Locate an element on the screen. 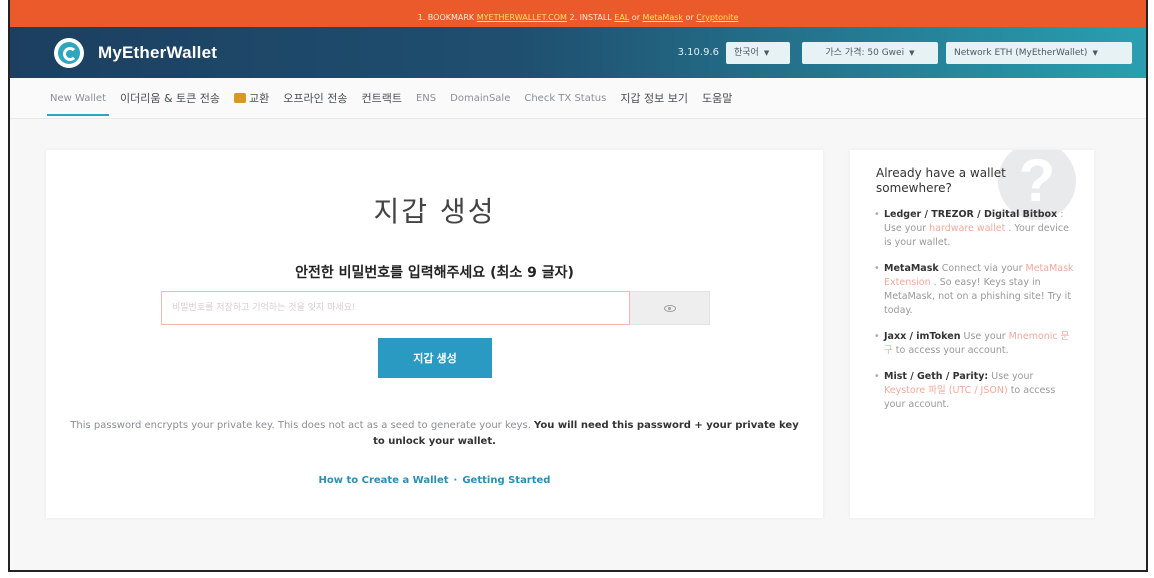  hardware-wallet-link: hardware wallet is located at coordinates (967, 228).